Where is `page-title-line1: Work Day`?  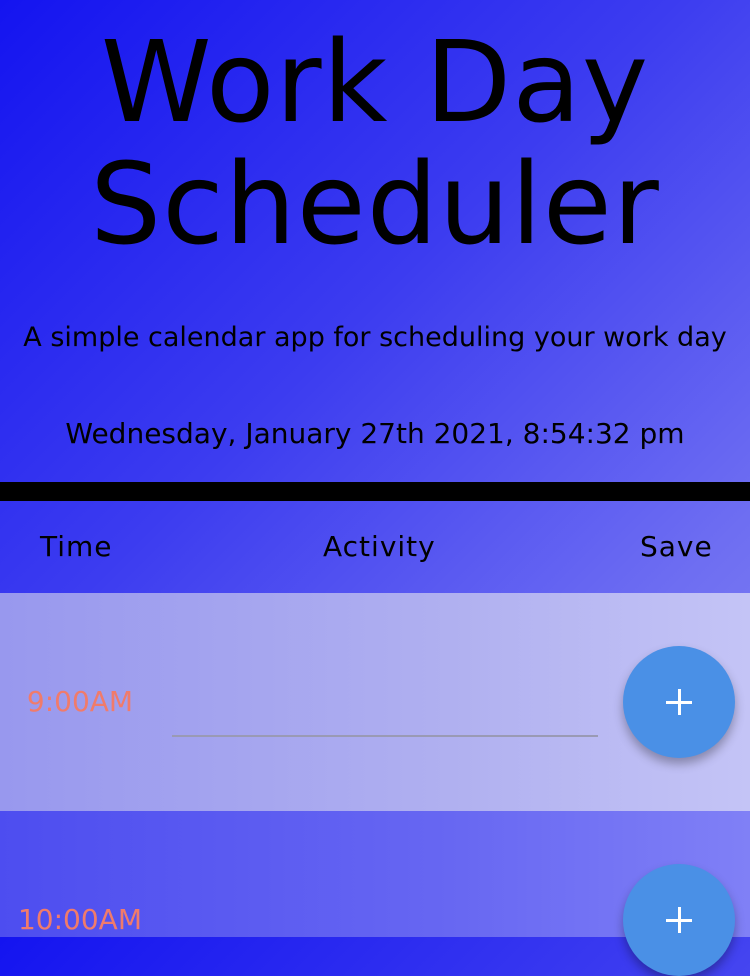 page-title-line1: Work Day is located at coordinates (375, 83).